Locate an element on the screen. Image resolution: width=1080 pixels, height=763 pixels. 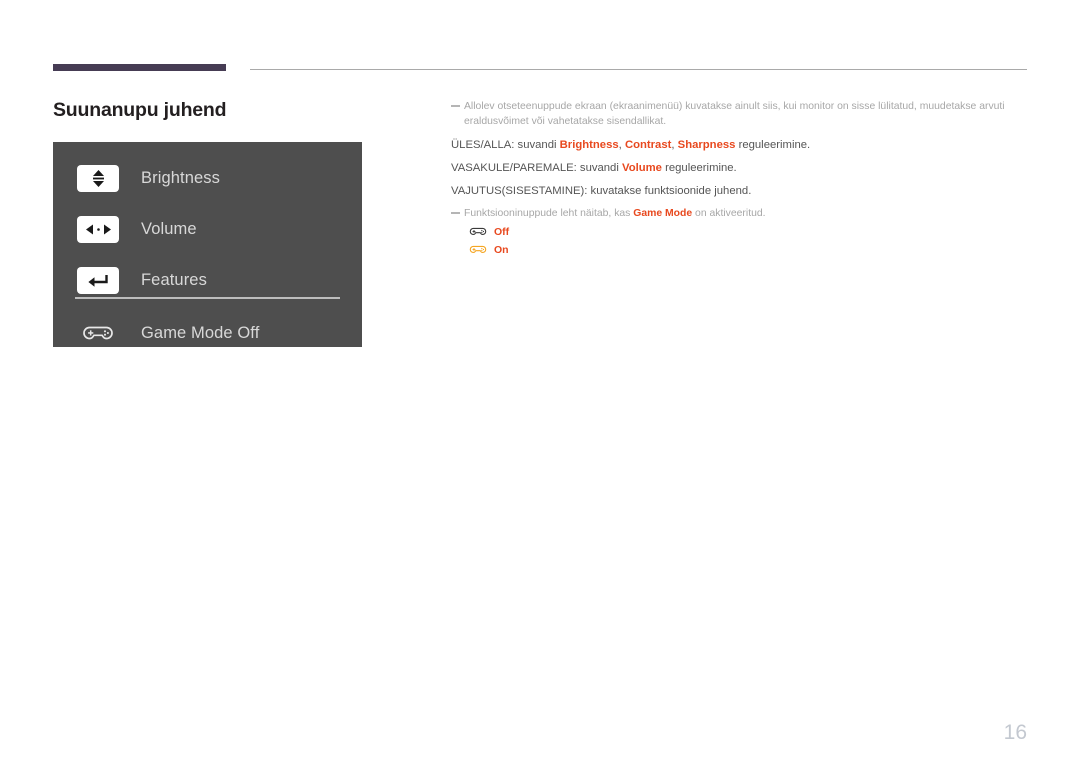
osd-panel: Brightness Volume Features Game Mode Off is located at coordinates (207, 244).